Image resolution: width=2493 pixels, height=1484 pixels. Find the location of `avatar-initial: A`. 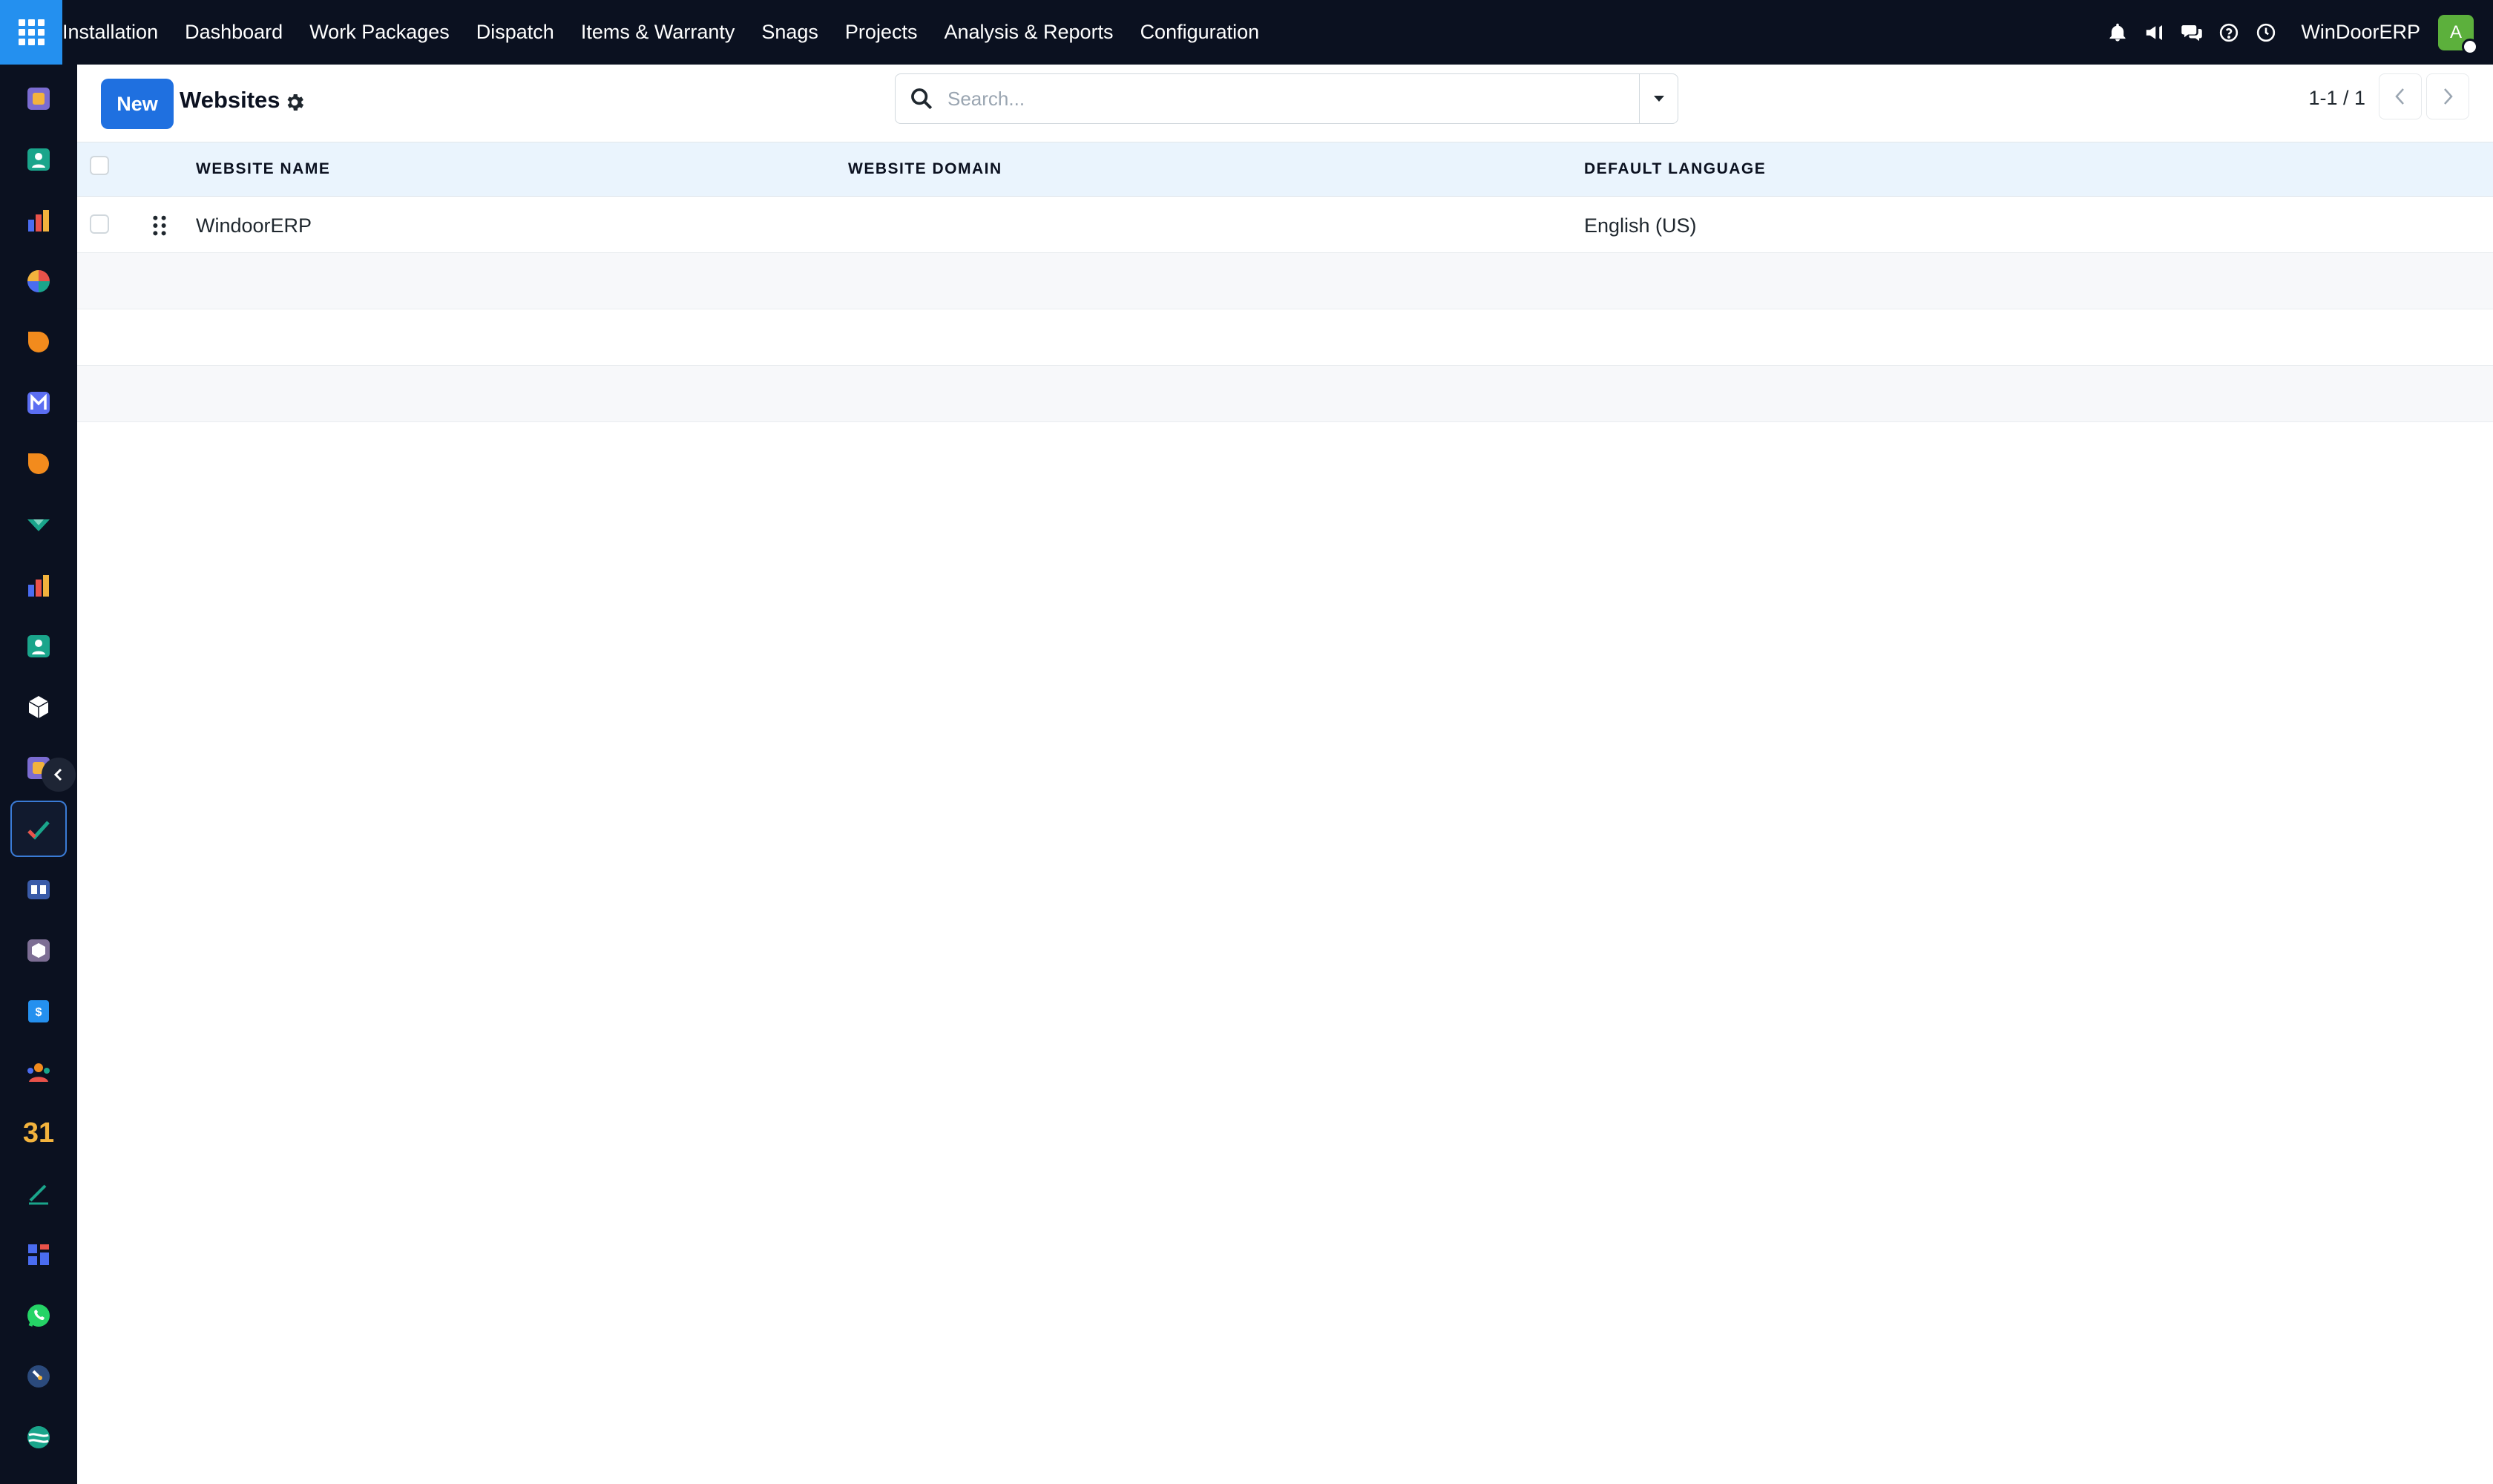

avatar-initial: A is located at coordinates (2455, 32).